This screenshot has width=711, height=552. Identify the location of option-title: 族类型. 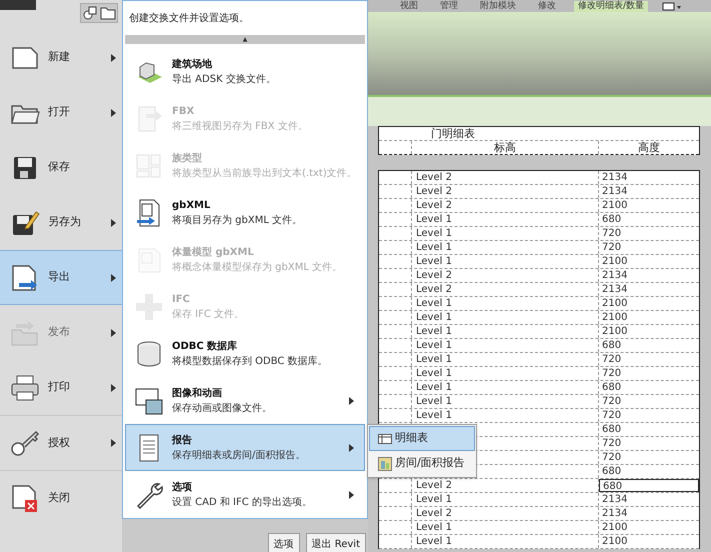
(187, 159).